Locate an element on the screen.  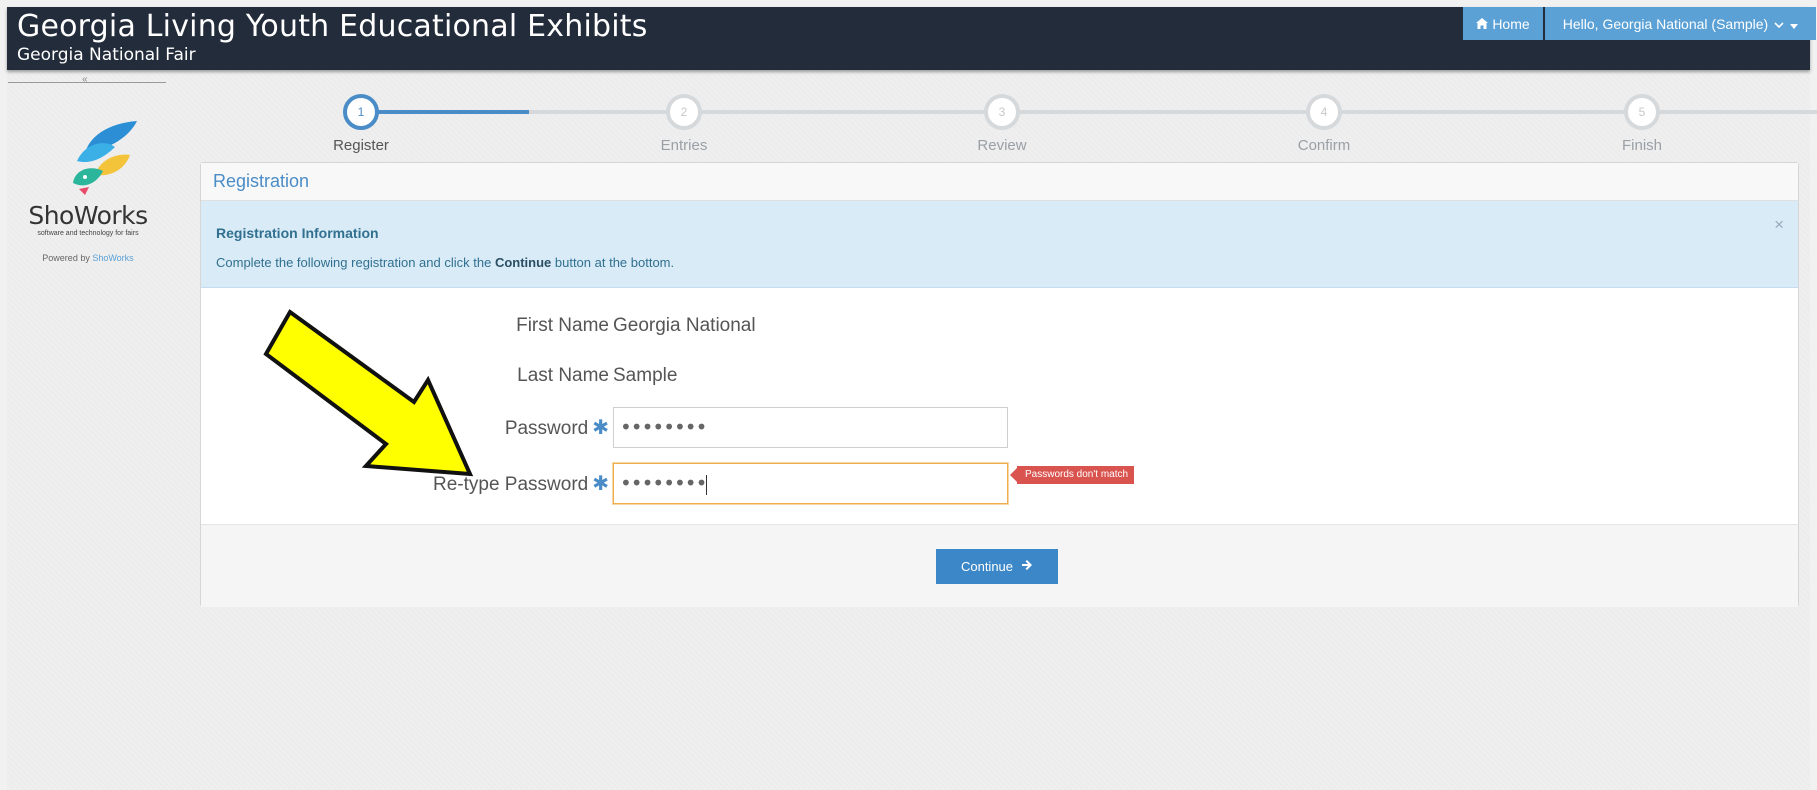
text-cursor is located at coordinates (707, 484).